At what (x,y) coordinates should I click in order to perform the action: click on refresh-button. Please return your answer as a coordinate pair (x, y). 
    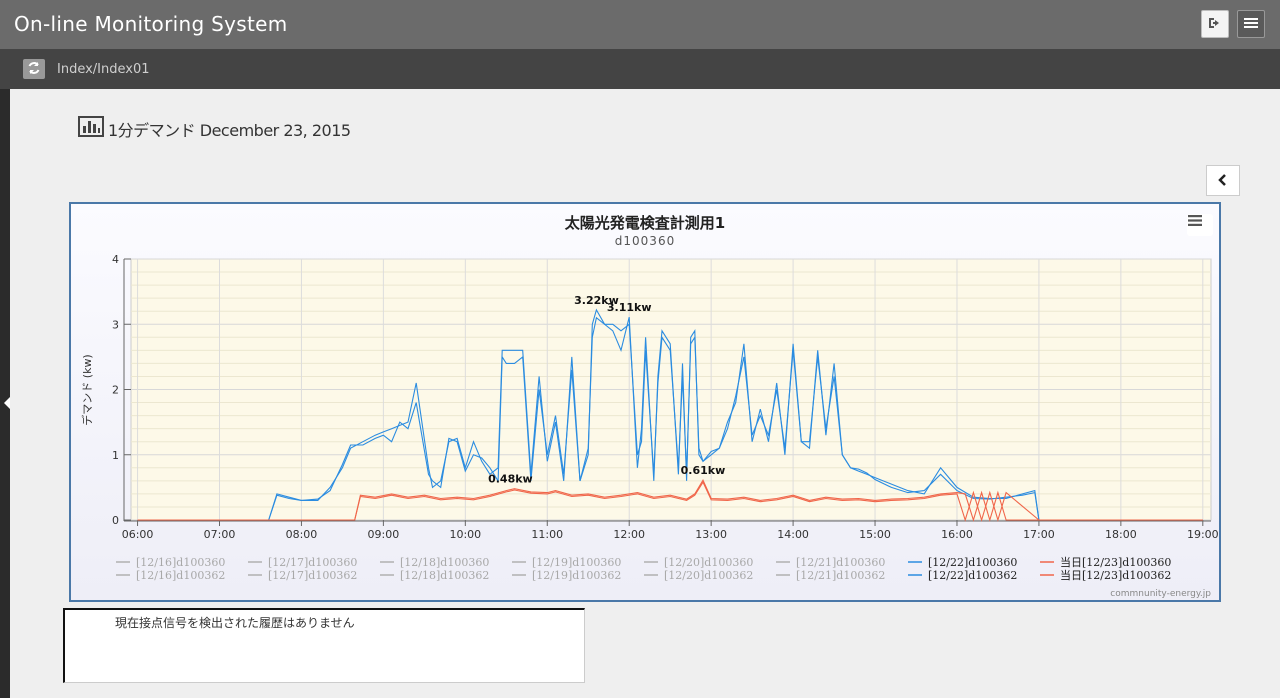
    Looking at the image, I should click on (34, 69).